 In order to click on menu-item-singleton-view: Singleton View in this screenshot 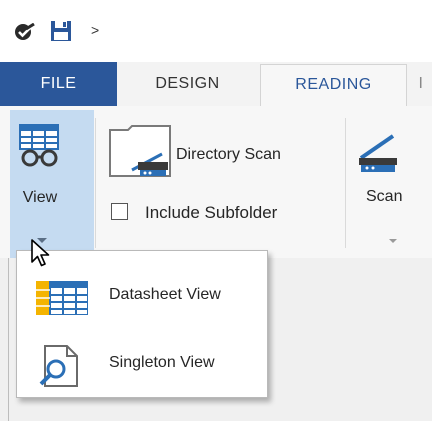, I will do `click(142, 361)`.